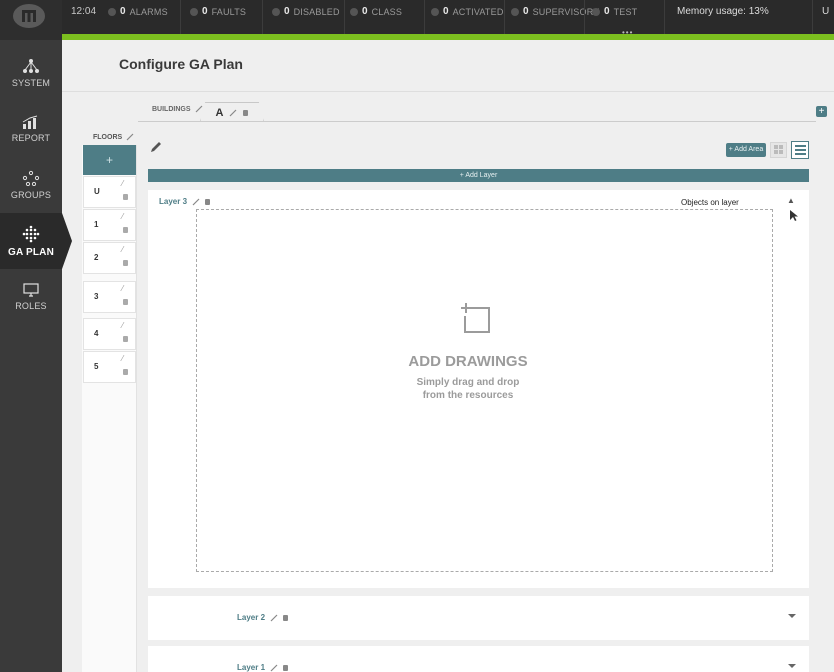 The image size is (834, 672). I want to click on list-view-icon, so click(800, 150).